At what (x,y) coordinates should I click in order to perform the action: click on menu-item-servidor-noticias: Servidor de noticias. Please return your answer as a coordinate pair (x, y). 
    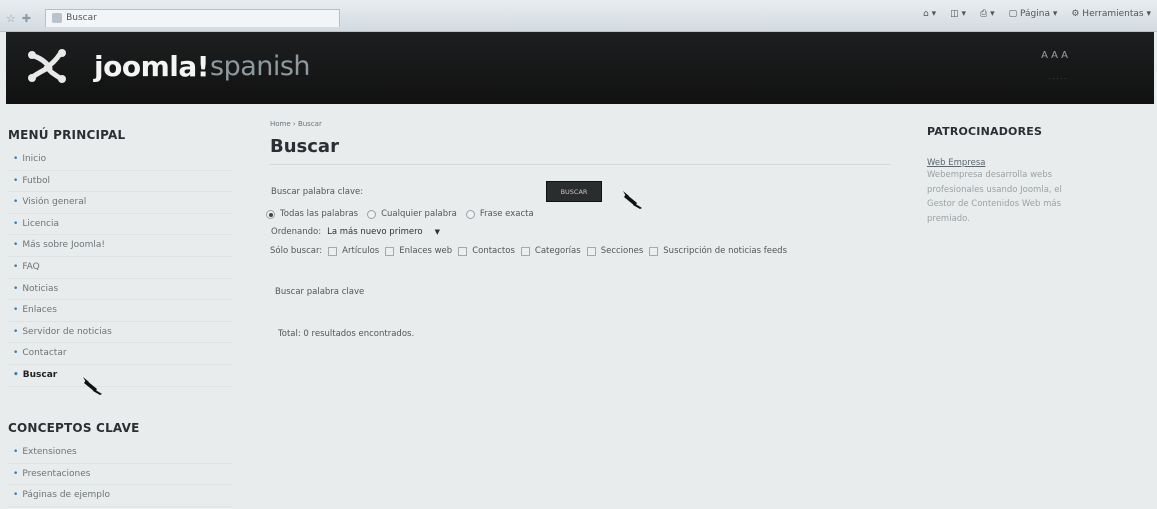
    Looking at the image, I should click on (120, 333).